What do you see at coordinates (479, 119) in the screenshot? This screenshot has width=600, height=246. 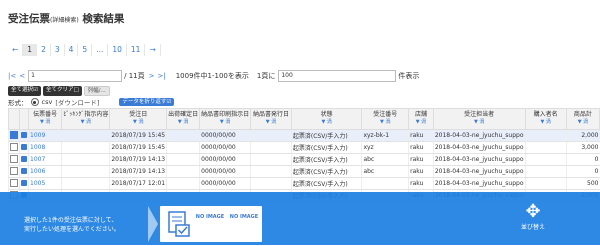 I see `header-cell-11: 受注担当者 ▼ 渦` at bounding box center [479, 119].